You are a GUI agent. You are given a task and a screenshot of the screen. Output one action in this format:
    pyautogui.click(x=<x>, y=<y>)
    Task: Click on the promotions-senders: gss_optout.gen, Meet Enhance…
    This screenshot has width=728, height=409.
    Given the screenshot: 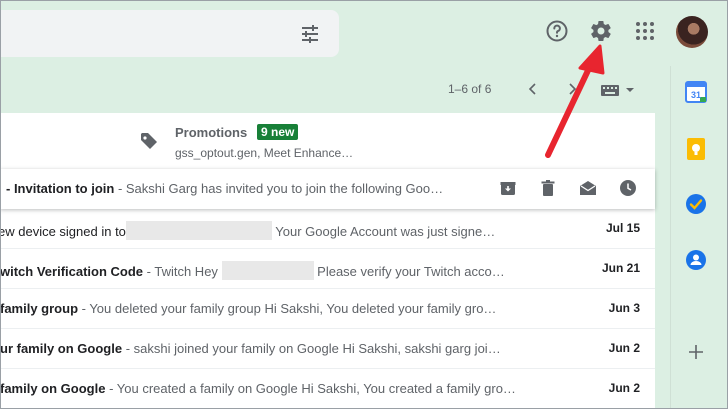 What is the action you would take?
    pyautogui.click(x=264, y=153)
    